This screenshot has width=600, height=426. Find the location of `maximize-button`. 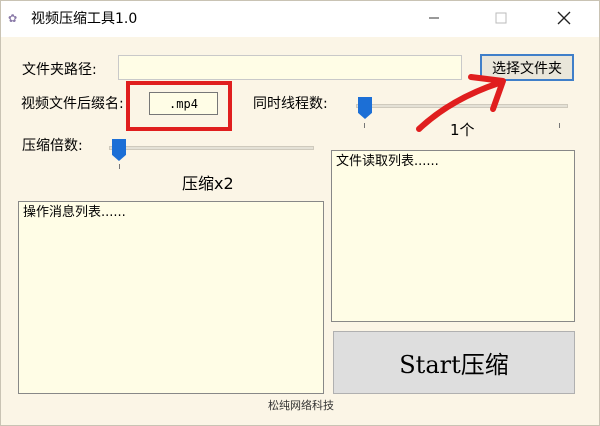

maximize-button is located at coordinates (501, 18).